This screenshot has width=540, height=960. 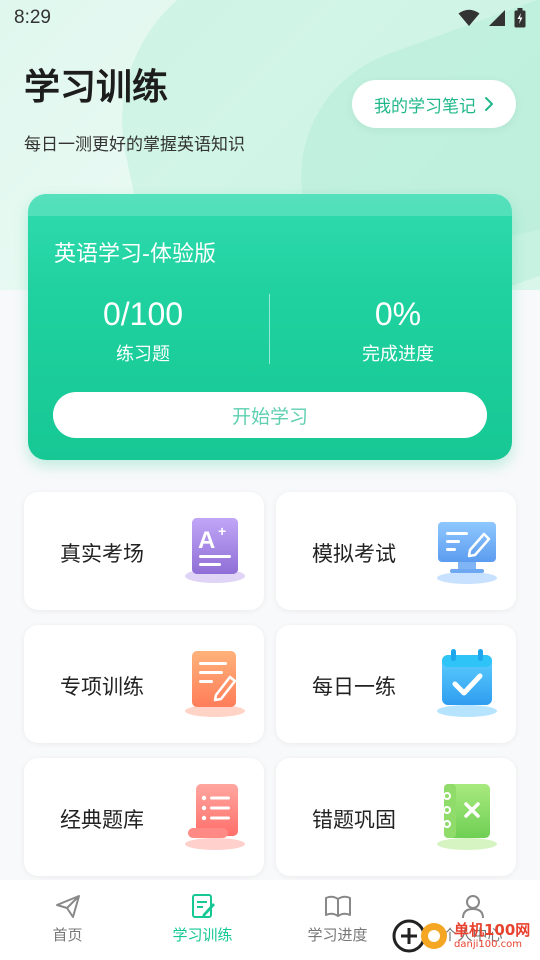 What do you see at coordinates (202, 920) in the screenshot?
I see `nav-study-training: 学习训练` at bounding box center [202, 920].